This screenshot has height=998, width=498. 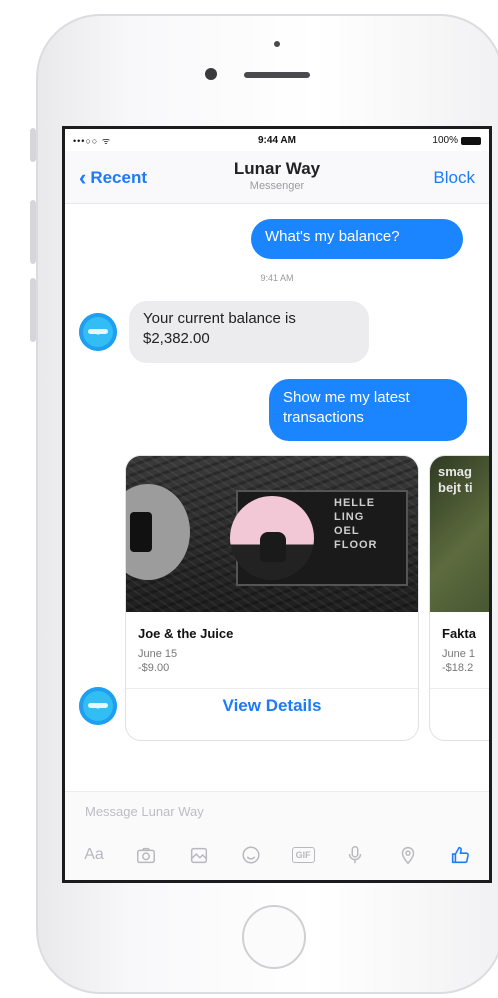 What do you see at coordinates (277, 75) in the screenshot?
I see `earpiece-speaker` at bounding box center [277, 75].